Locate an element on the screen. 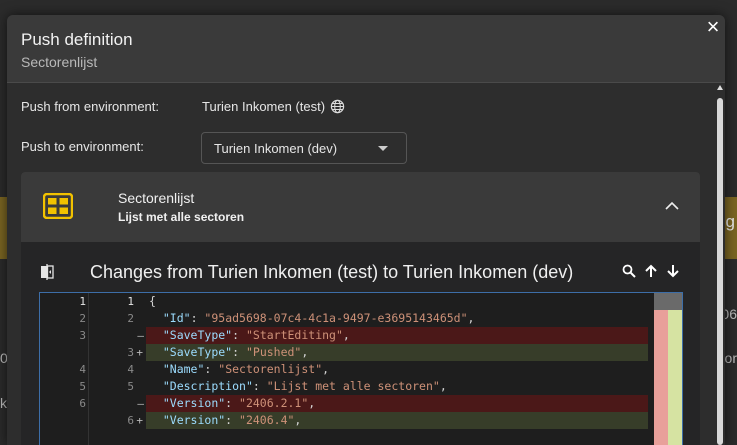  push-to-environment-select: Turien Inkomen (dev) is located at coordinates (304, 148).